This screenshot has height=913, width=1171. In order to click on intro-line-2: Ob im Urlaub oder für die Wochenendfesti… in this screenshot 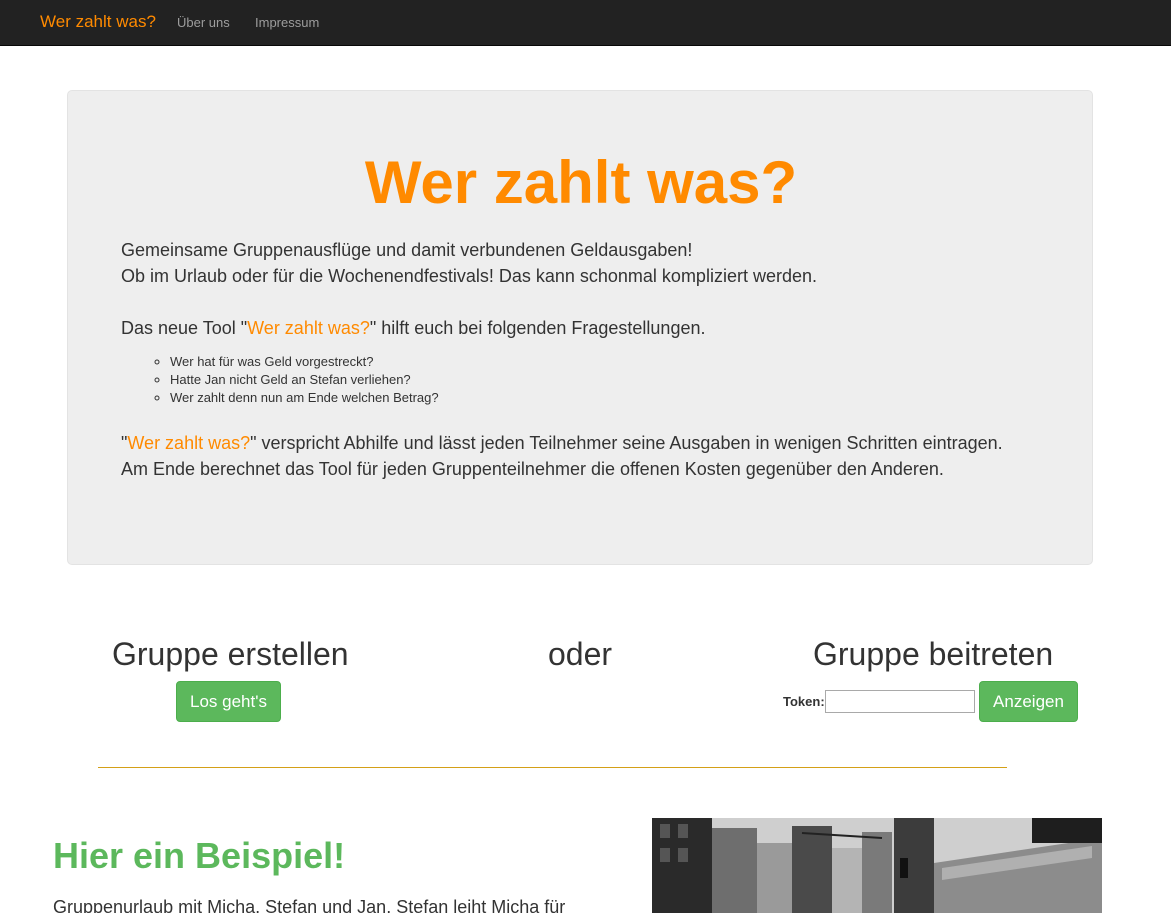, I will do `click(469, 276)`.